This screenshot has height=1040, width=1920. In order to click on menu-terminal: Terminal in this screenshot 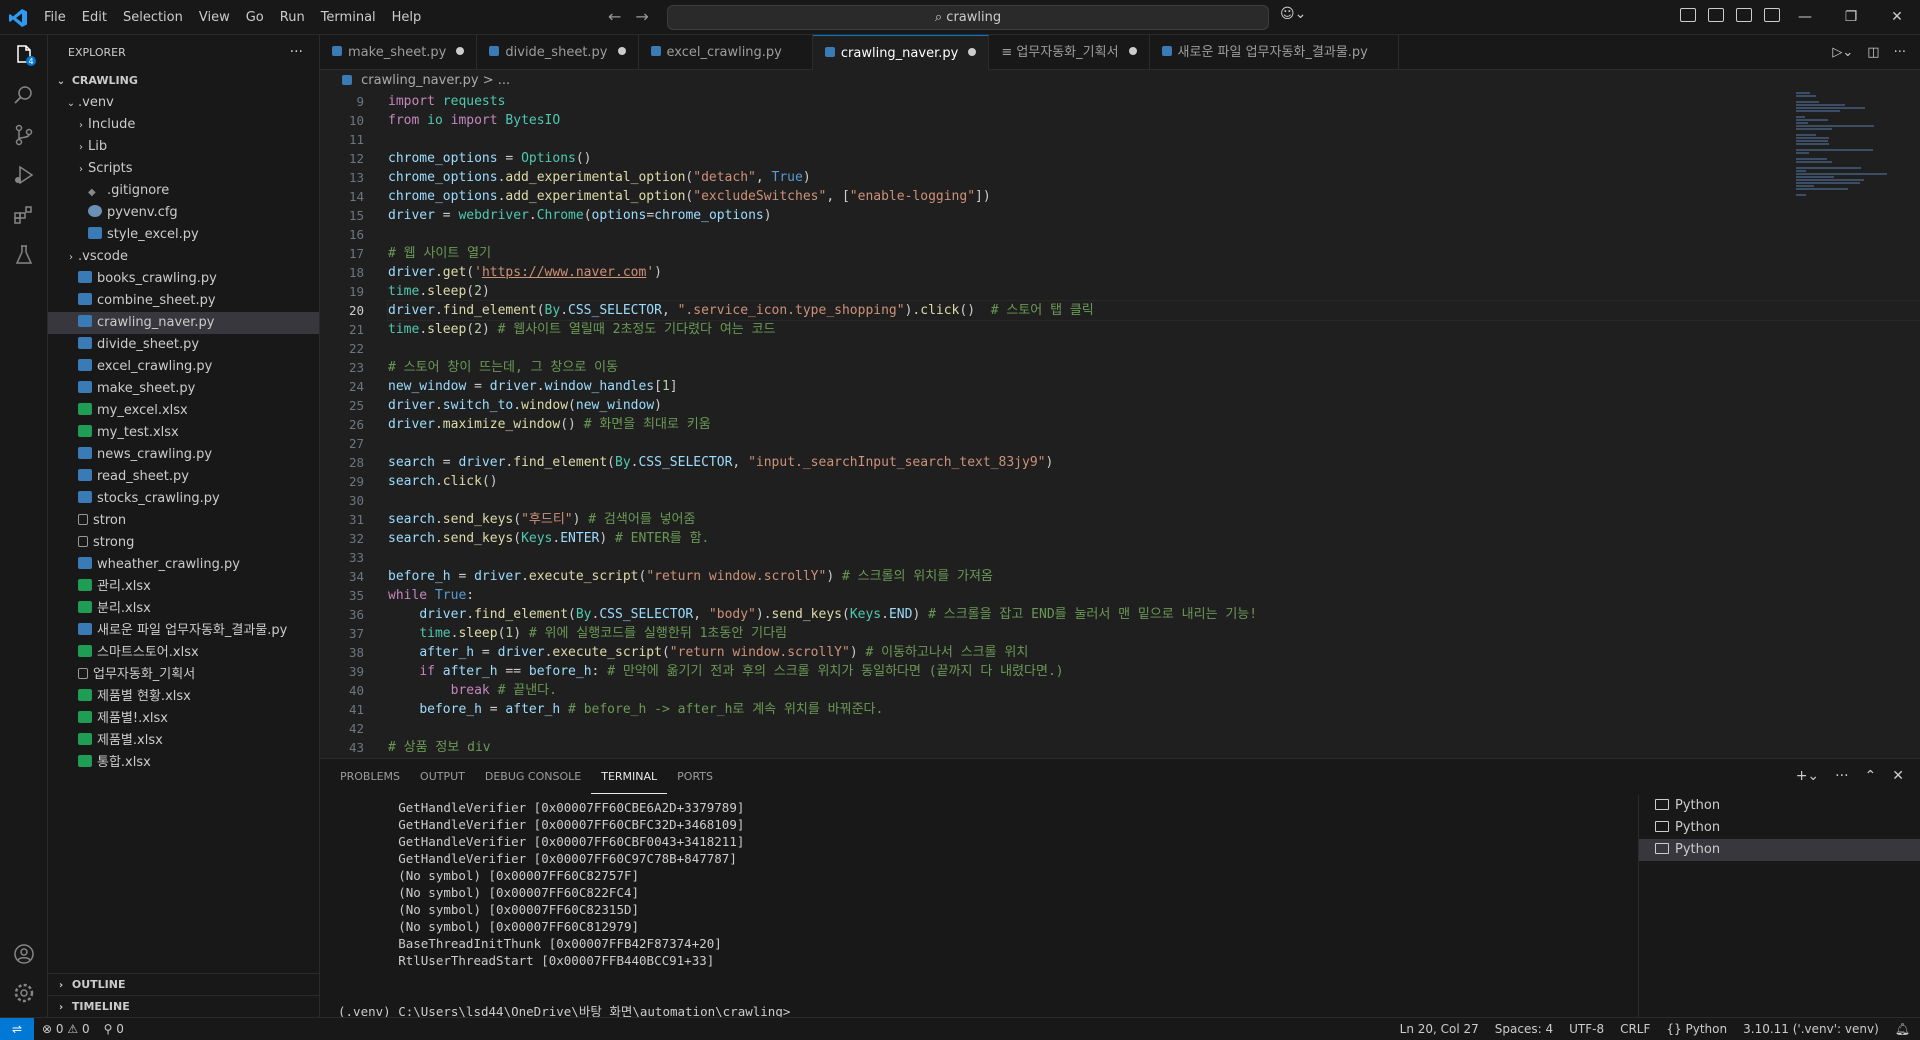, I will do `click(348, 17)`.